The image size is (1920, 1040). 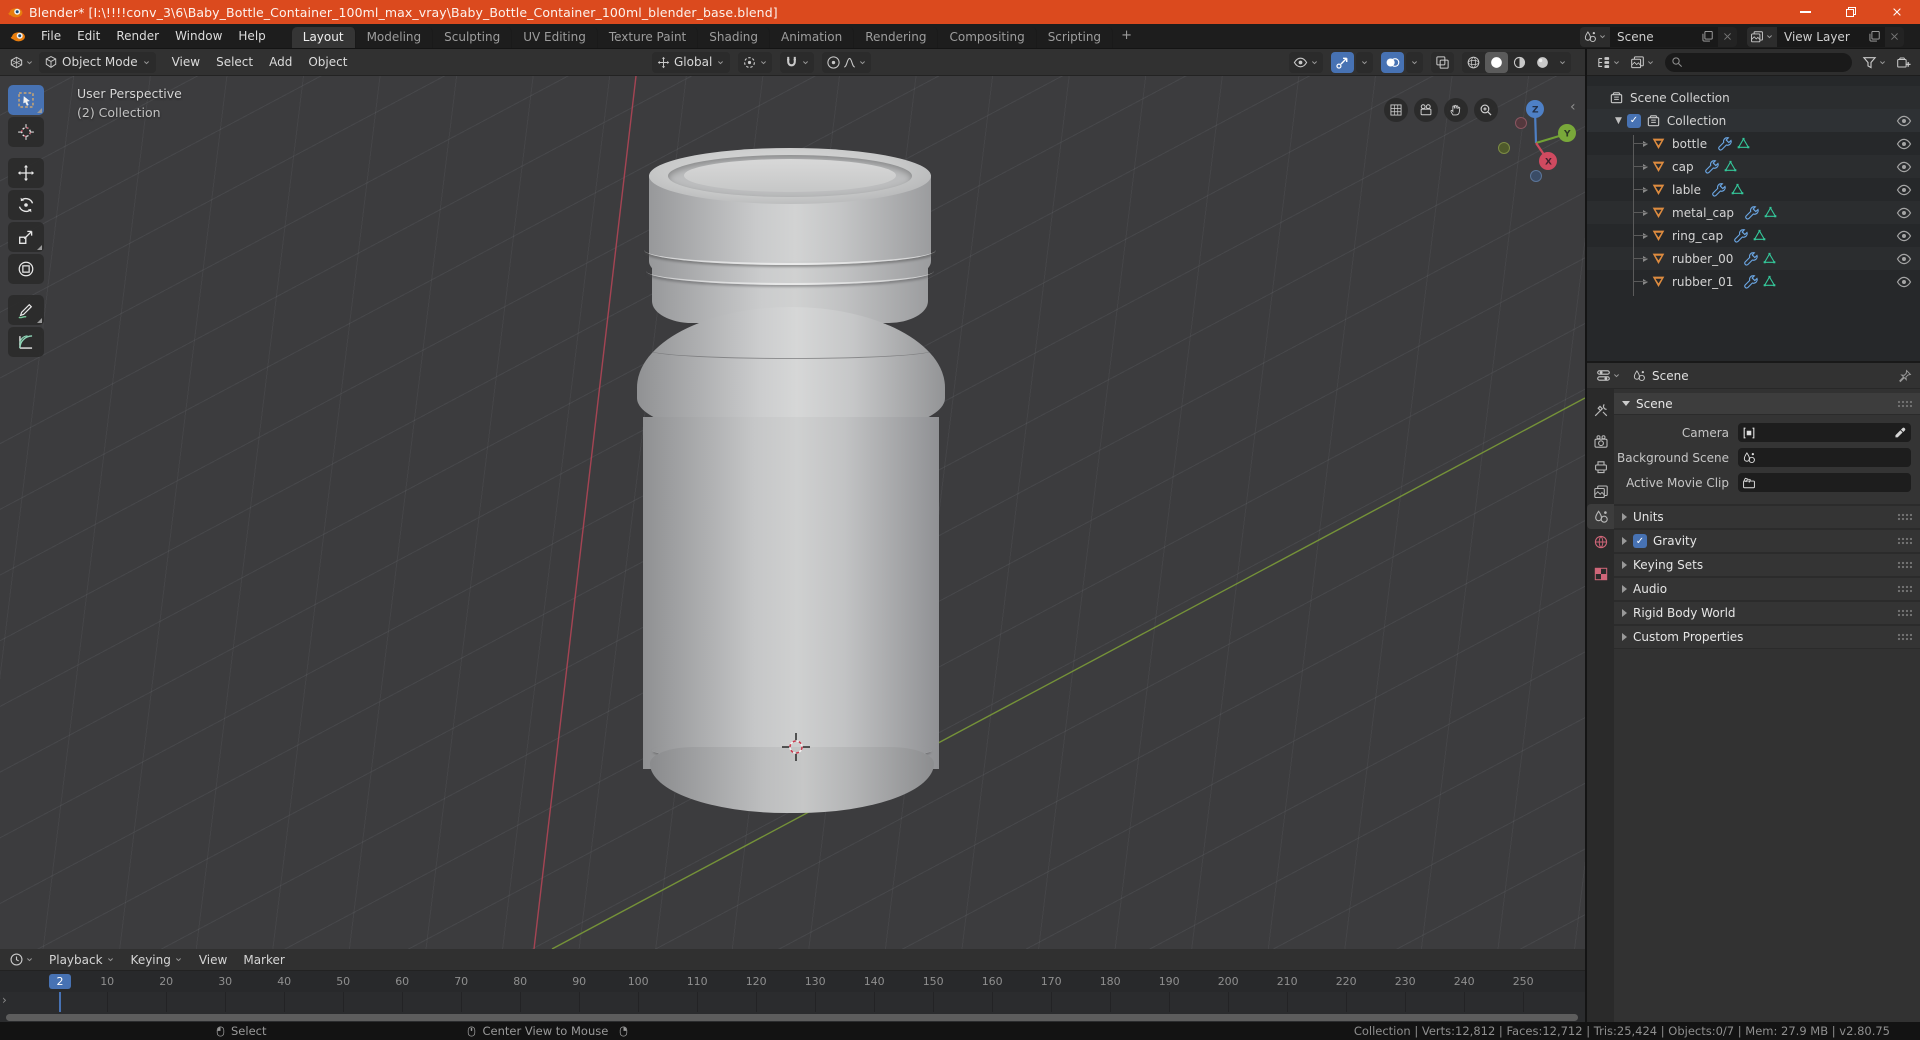 What do you see at coordinates (82, 960) in the screenshot?
I see `timeline-menu-item: Playback` at bounding box center [82, 960].